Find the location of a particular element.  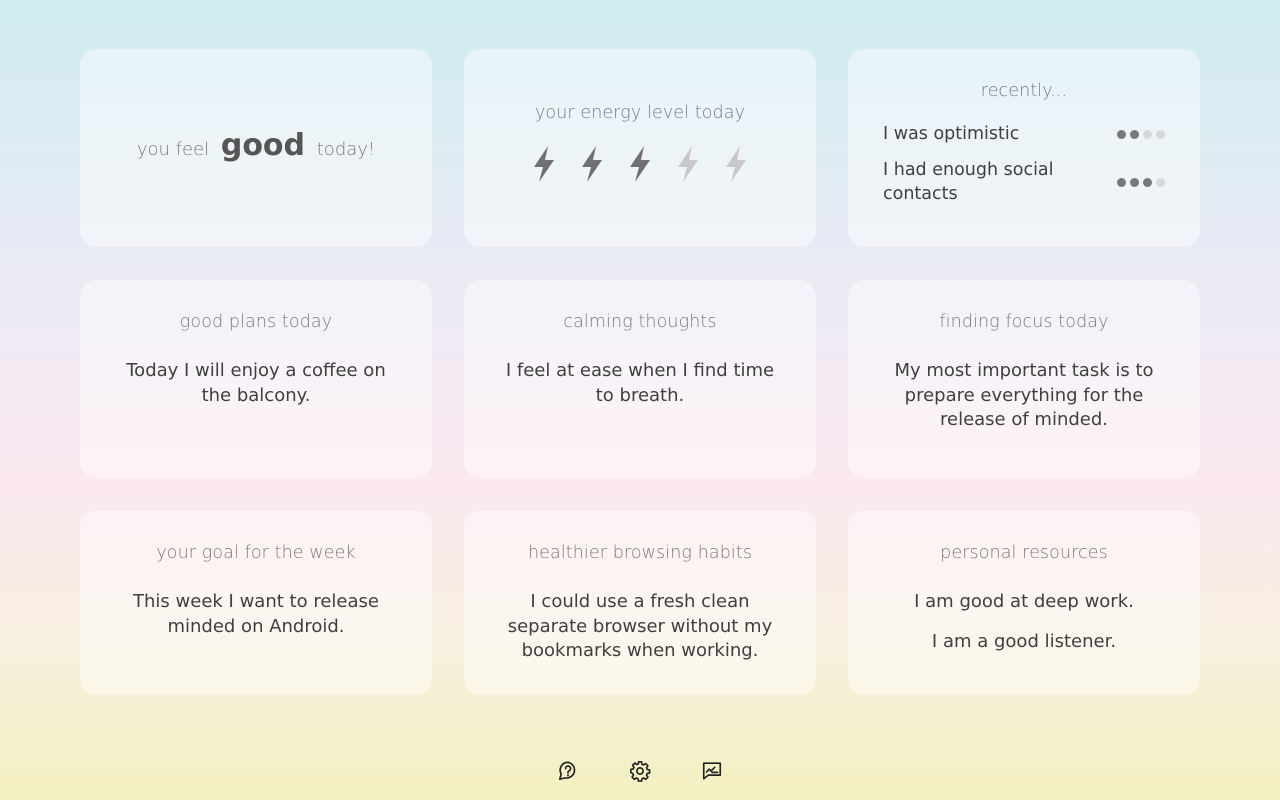

calming-title: calming thoughts is located at coordinates (640, 322).